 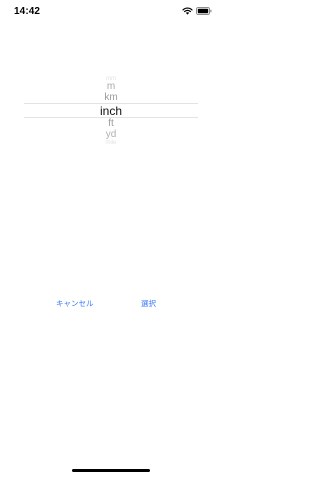 I want to click on picker-option: km, so click(x=111, y=98).